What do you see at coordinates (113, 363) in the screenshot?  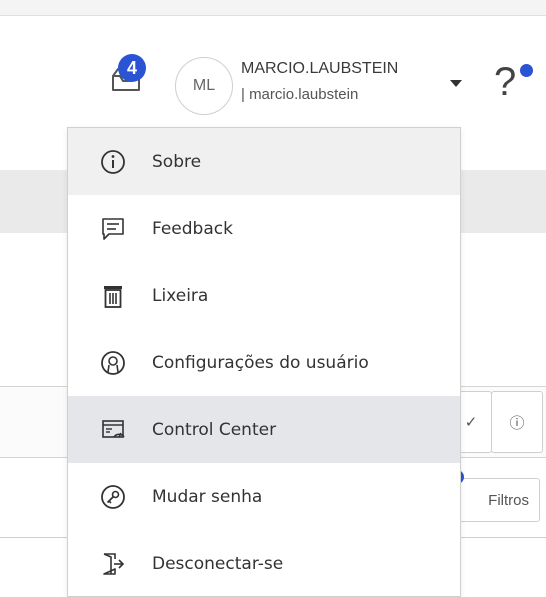 I see `user-settings-icon` at bounding box center [113, 363].